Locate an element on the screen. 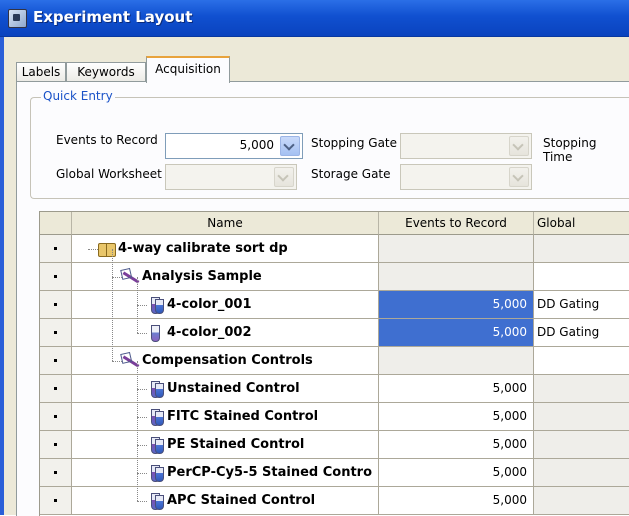 Image resolution: width=629 pixels, height=516 pixels. quick-entry-legend: Quick Entry is located at coordinates (78, 96).